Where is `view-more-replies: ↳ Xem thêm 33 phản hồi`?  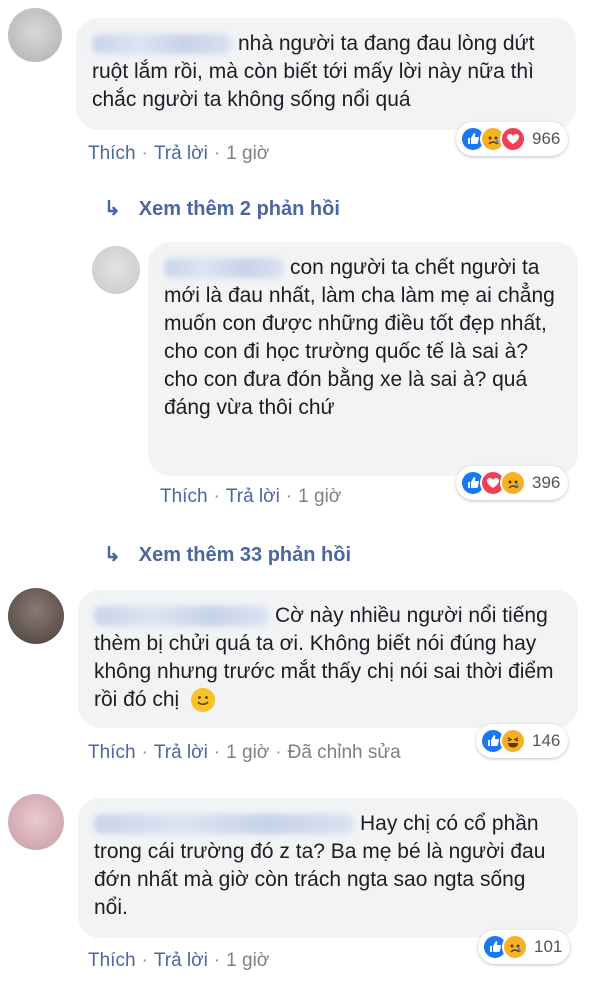
view-more-replies: ↳ Xem thêm 33 phản hồi is located at coordinates (227, 554).